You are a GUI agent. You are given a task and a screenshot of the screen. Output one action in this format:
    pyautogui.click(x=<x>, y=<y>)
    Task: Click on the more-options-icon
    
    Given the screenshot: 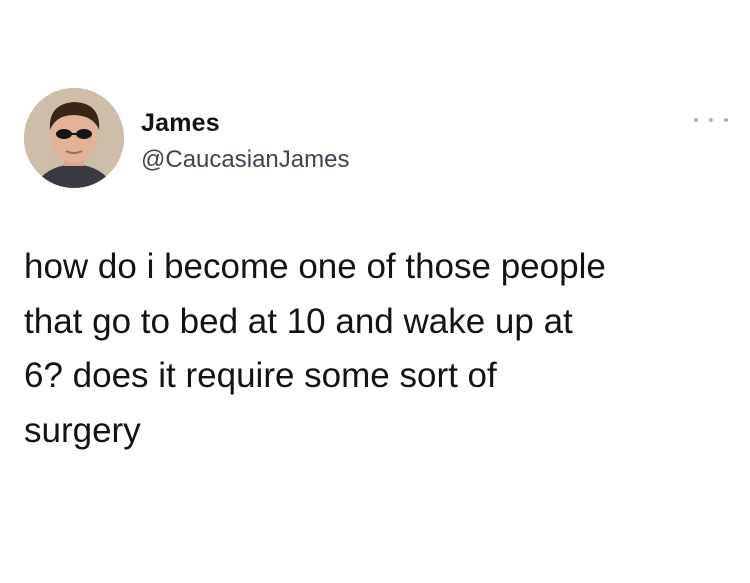 What is the action you would take?
    pyautogui.click(x=711, y=120)
    